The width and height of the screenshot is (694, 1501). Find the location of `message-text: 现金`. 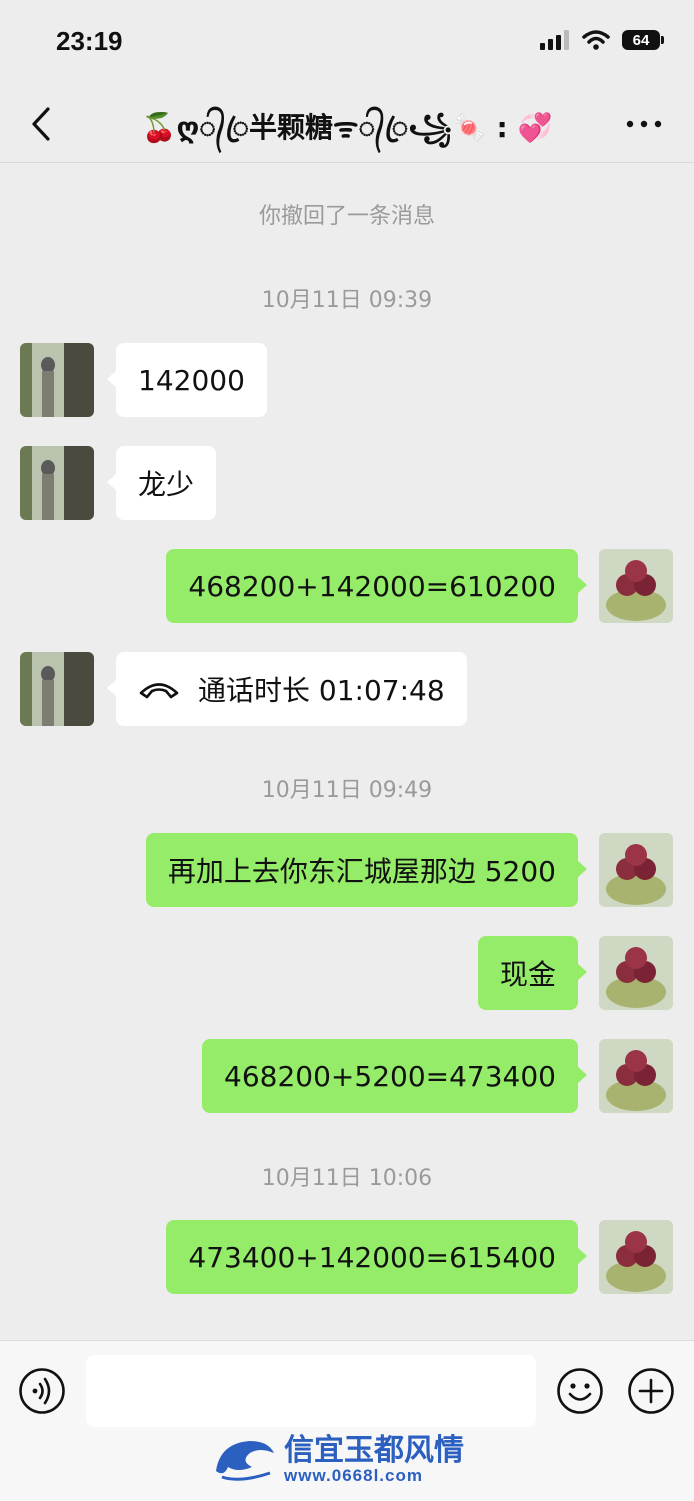

message-text: 现金 is located at coordinates (527, 974).